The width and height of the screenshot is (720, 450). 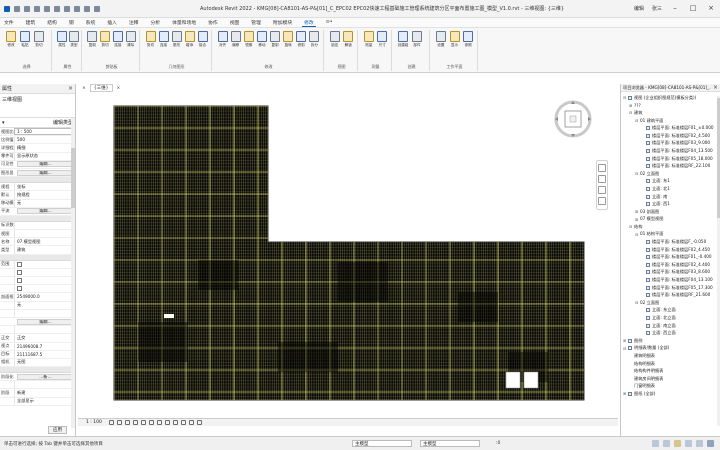 I want to click on ribbon-button: 拆分, so click(x=314, y=39).